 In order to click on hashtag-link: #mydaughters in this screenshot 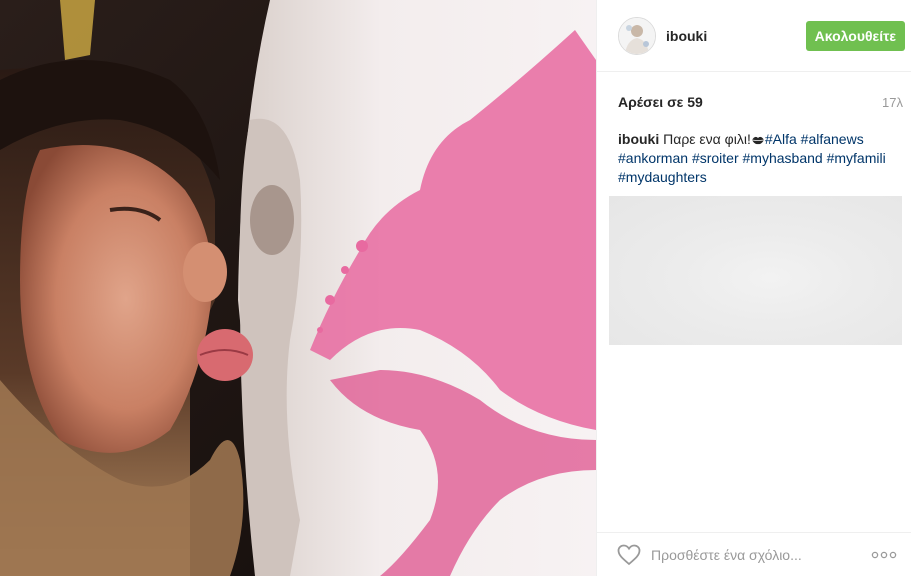, I will do `click(662, 177)`.